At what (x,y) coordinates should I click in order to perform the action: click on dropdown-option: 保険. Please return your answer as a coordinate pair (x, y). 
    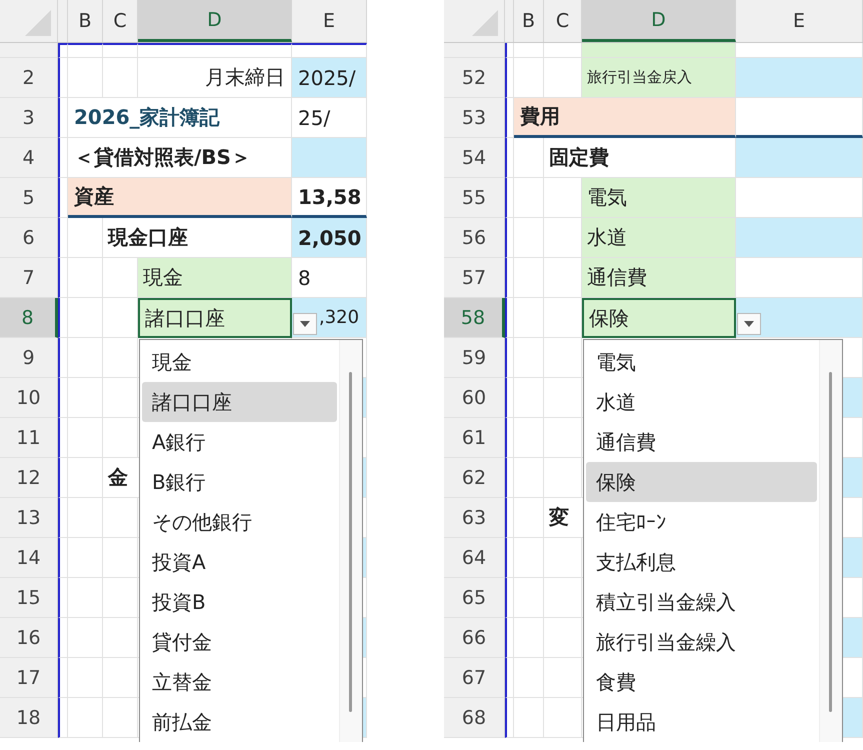
    Looking at the image, I should click on (701, 482).